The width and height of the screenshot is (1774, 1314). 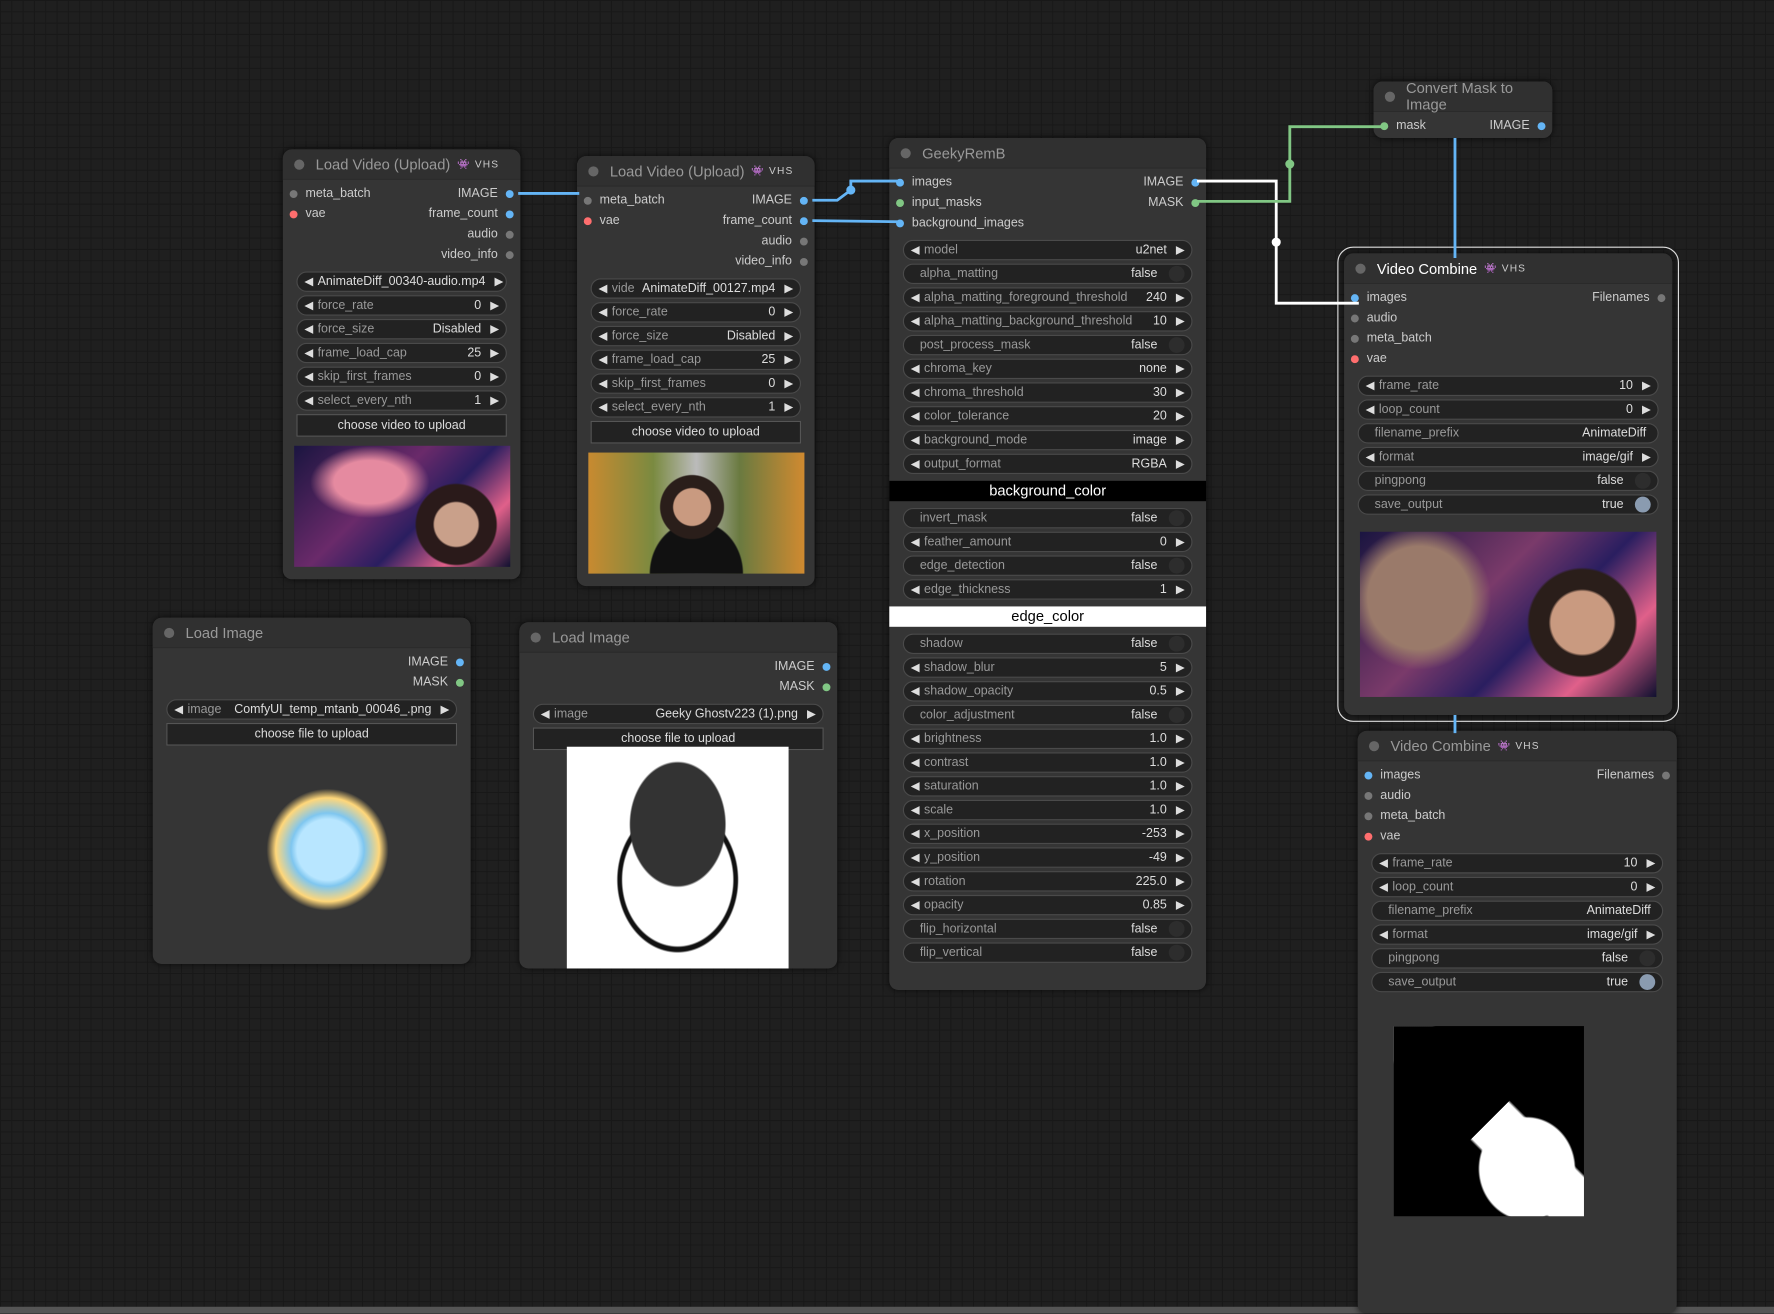 I want to click on widget-loop-count: ◀ loop_count 0 ▶, so click(x=1517, y=887).